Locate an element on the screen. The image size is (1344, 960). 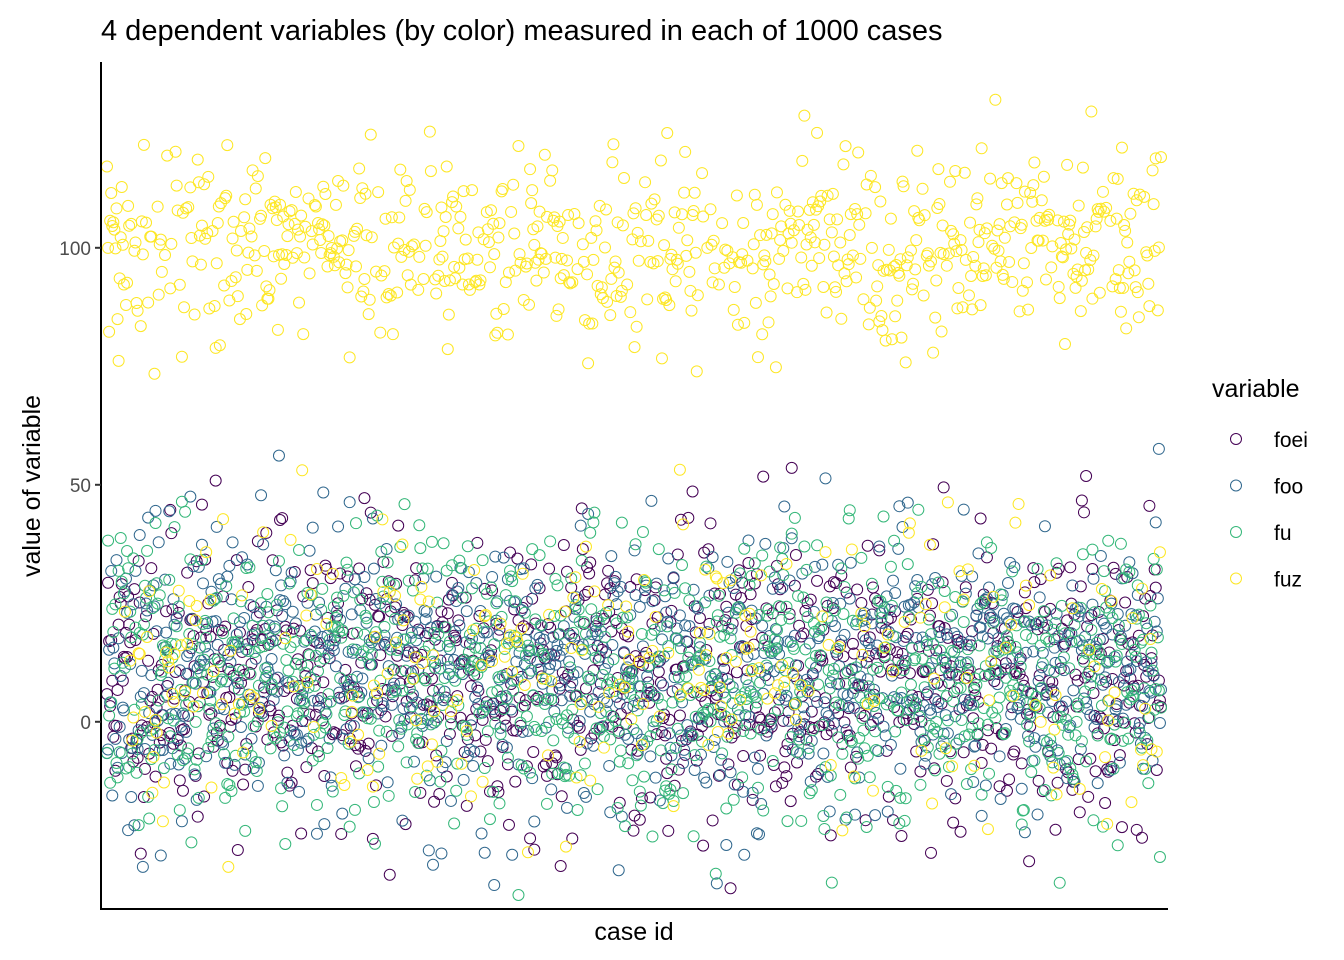
legend-label-fuz: fuz is located at coordinates (1288, 580).